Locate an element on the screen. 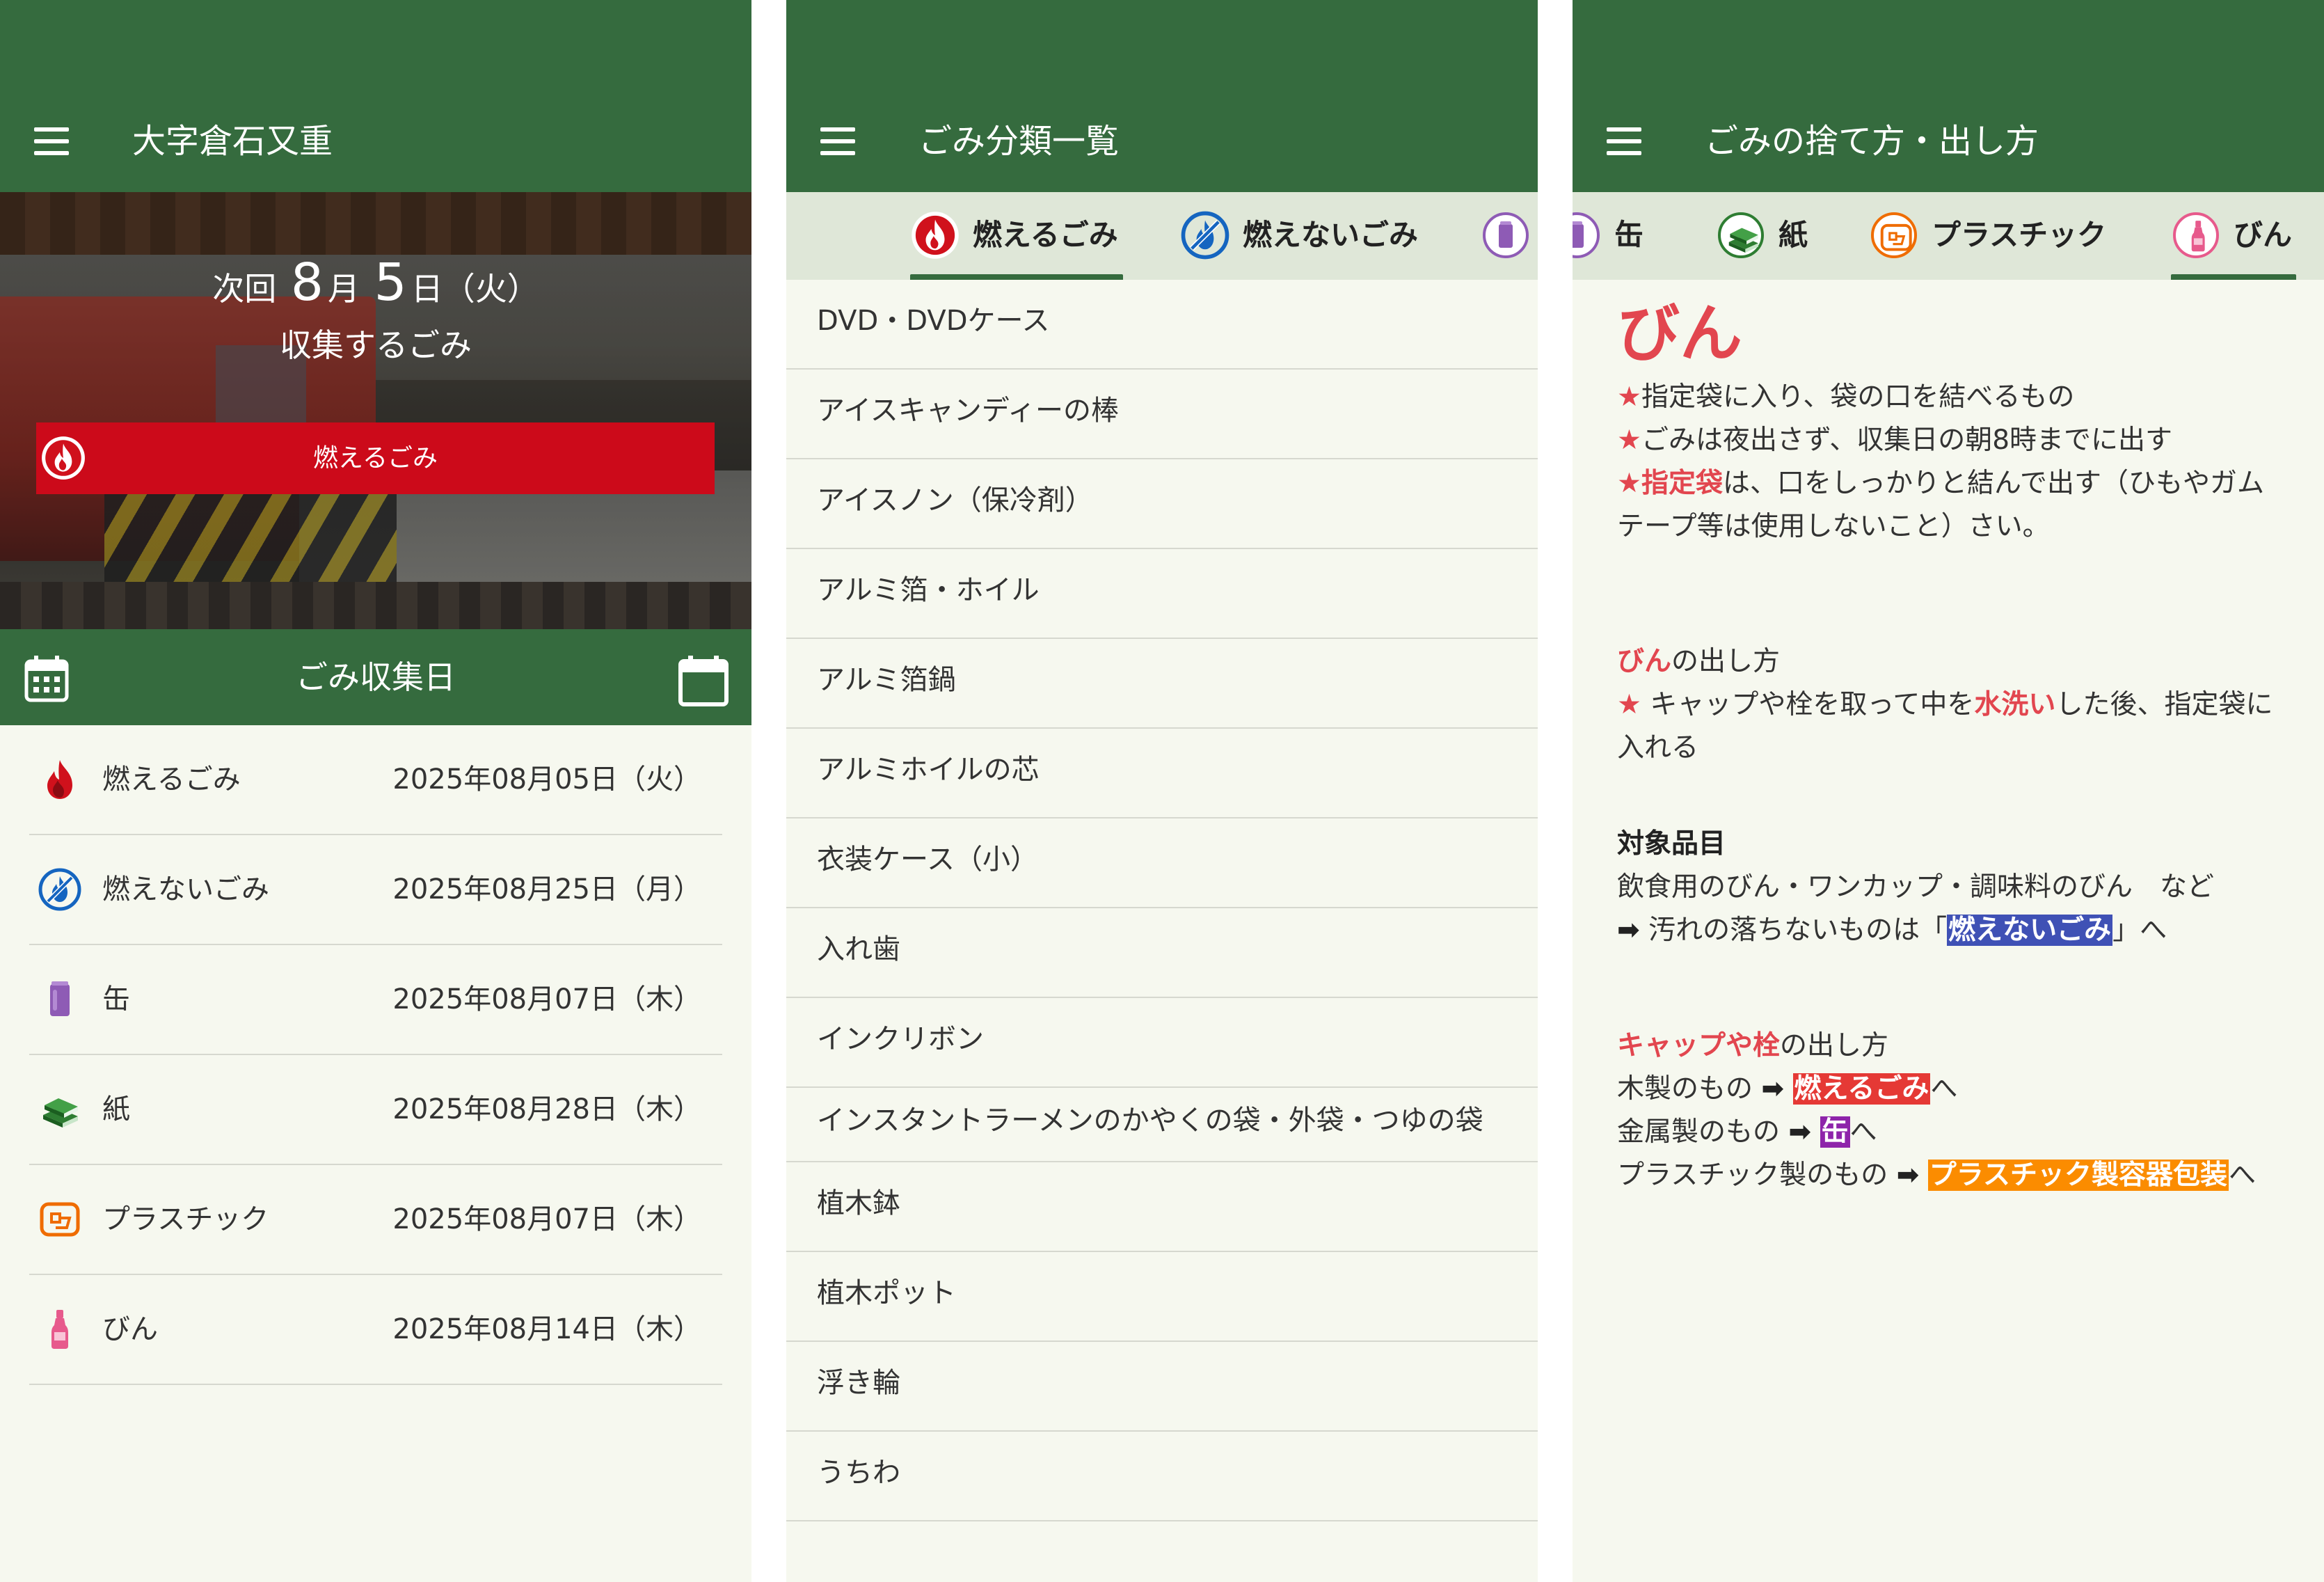 The image size is (2324, 1582). schedule-type: 紙 is located at coordinates (116, 1109).